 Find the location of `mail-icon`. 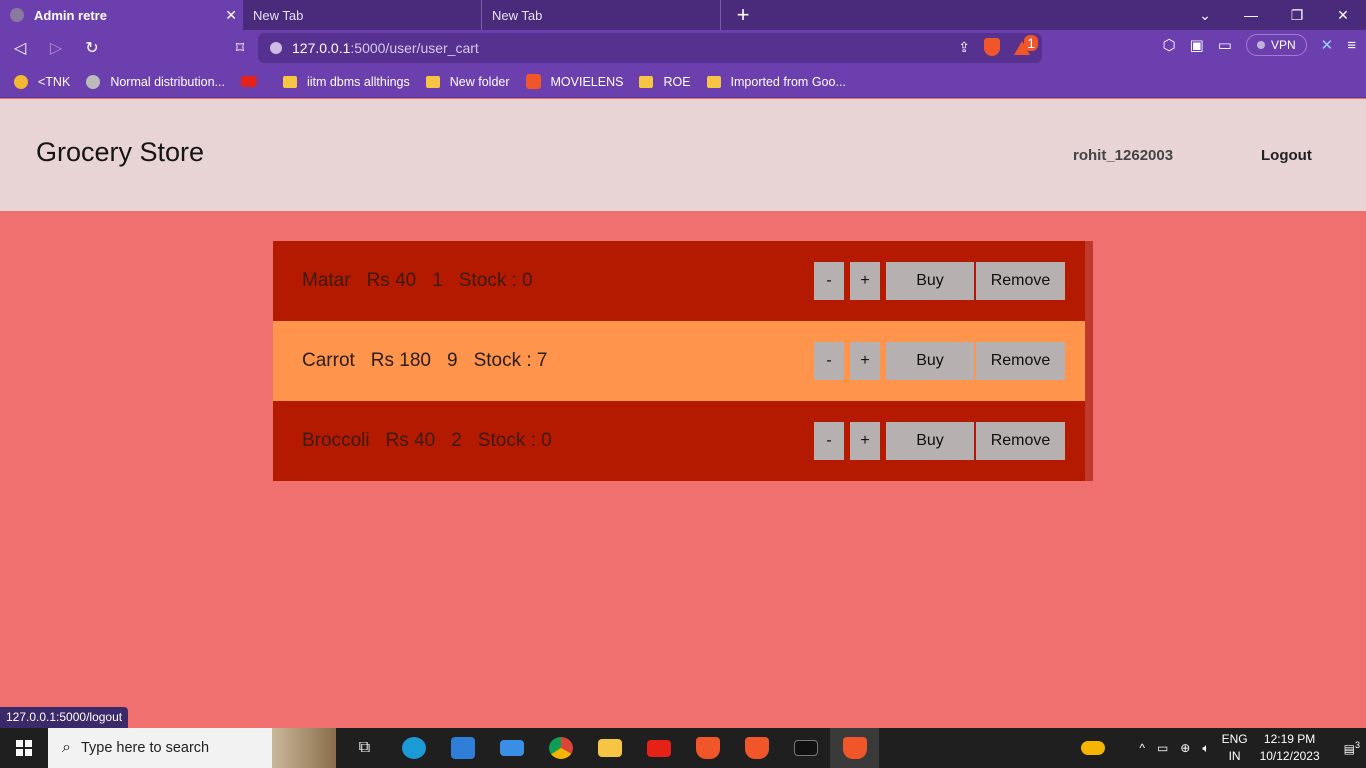

mail-icon is located at coordinates (511, 748).